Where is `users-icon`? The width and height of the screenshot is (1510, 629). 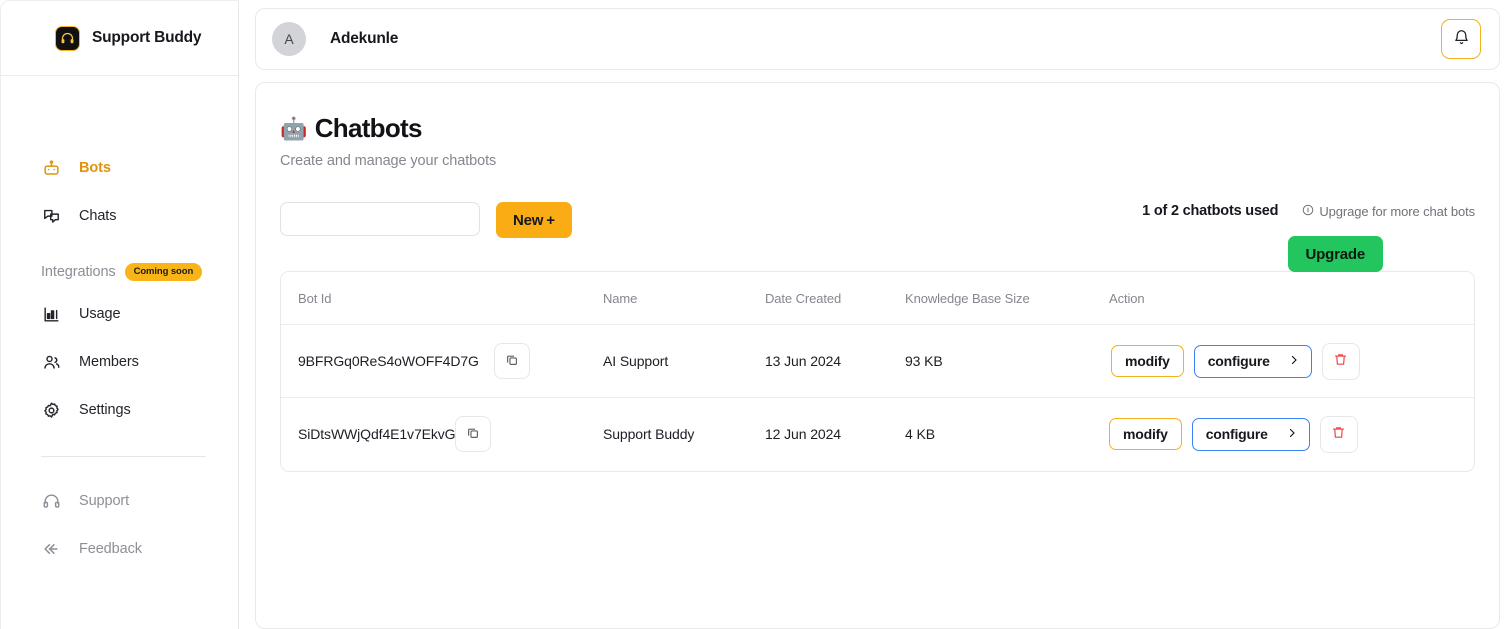
users-icon is located at coordinates (51, 362).